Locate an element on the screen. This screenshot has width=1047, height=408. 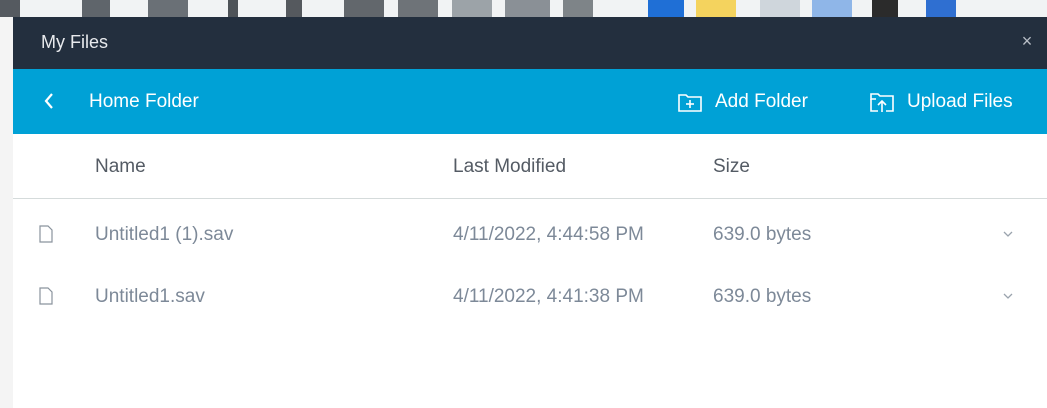
add-folder-button: Add Folder is located at coordinates (742, 102).